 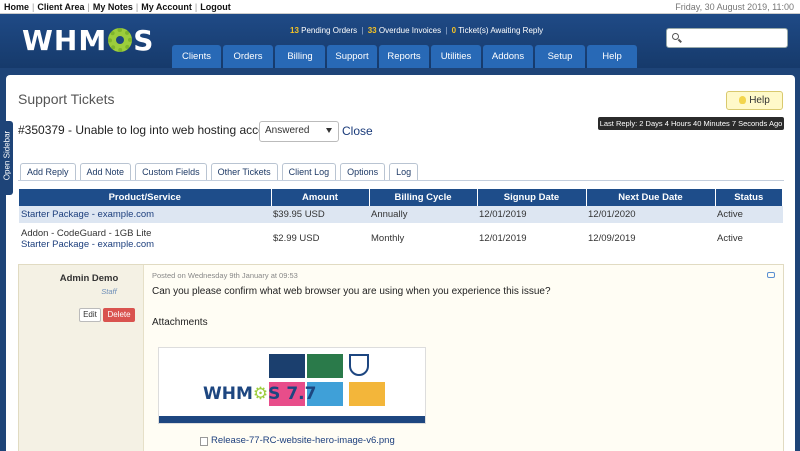 What do you see at coordinates (329, 30) in the screenshot?
I see `pending-orders-link: Pending Orders` at bounding box center [329, 30].